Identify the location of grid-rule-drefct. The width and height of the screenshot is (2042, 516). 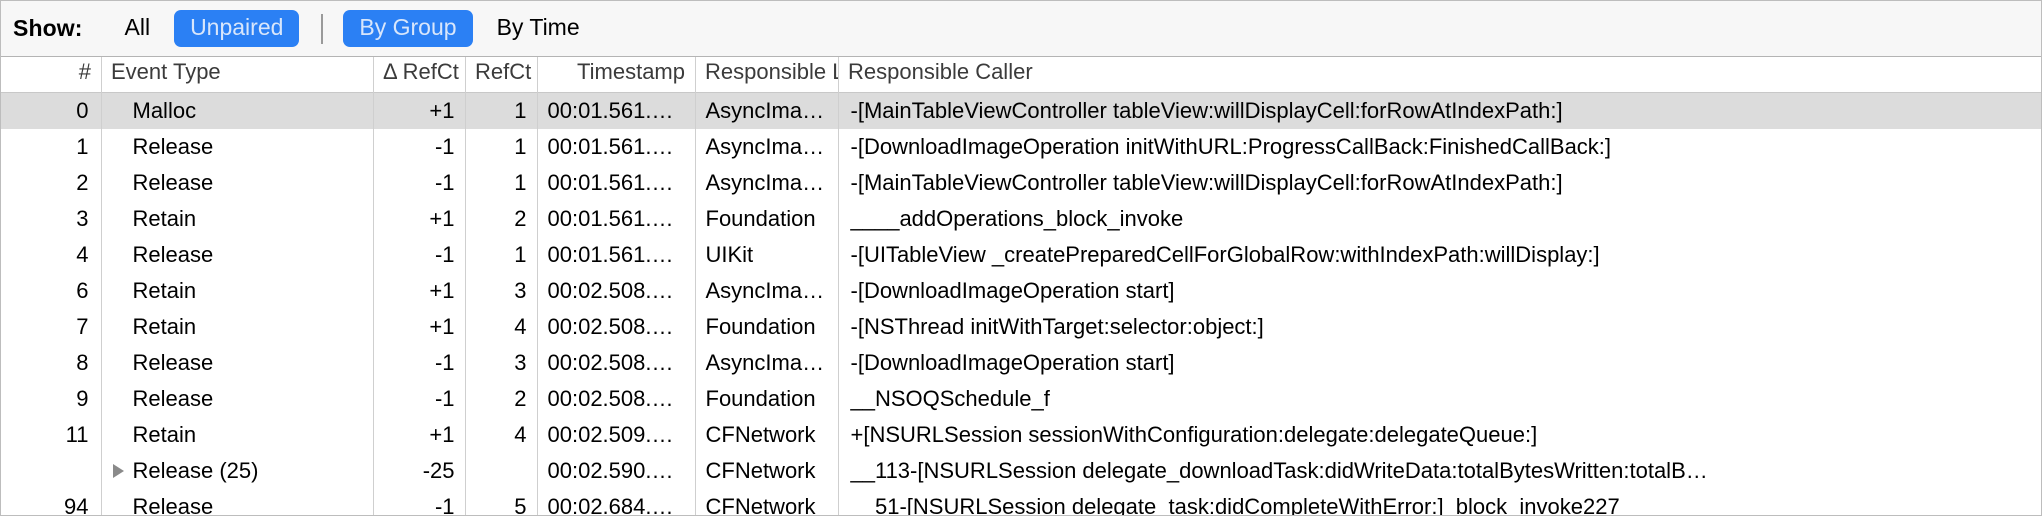
(465, 286).